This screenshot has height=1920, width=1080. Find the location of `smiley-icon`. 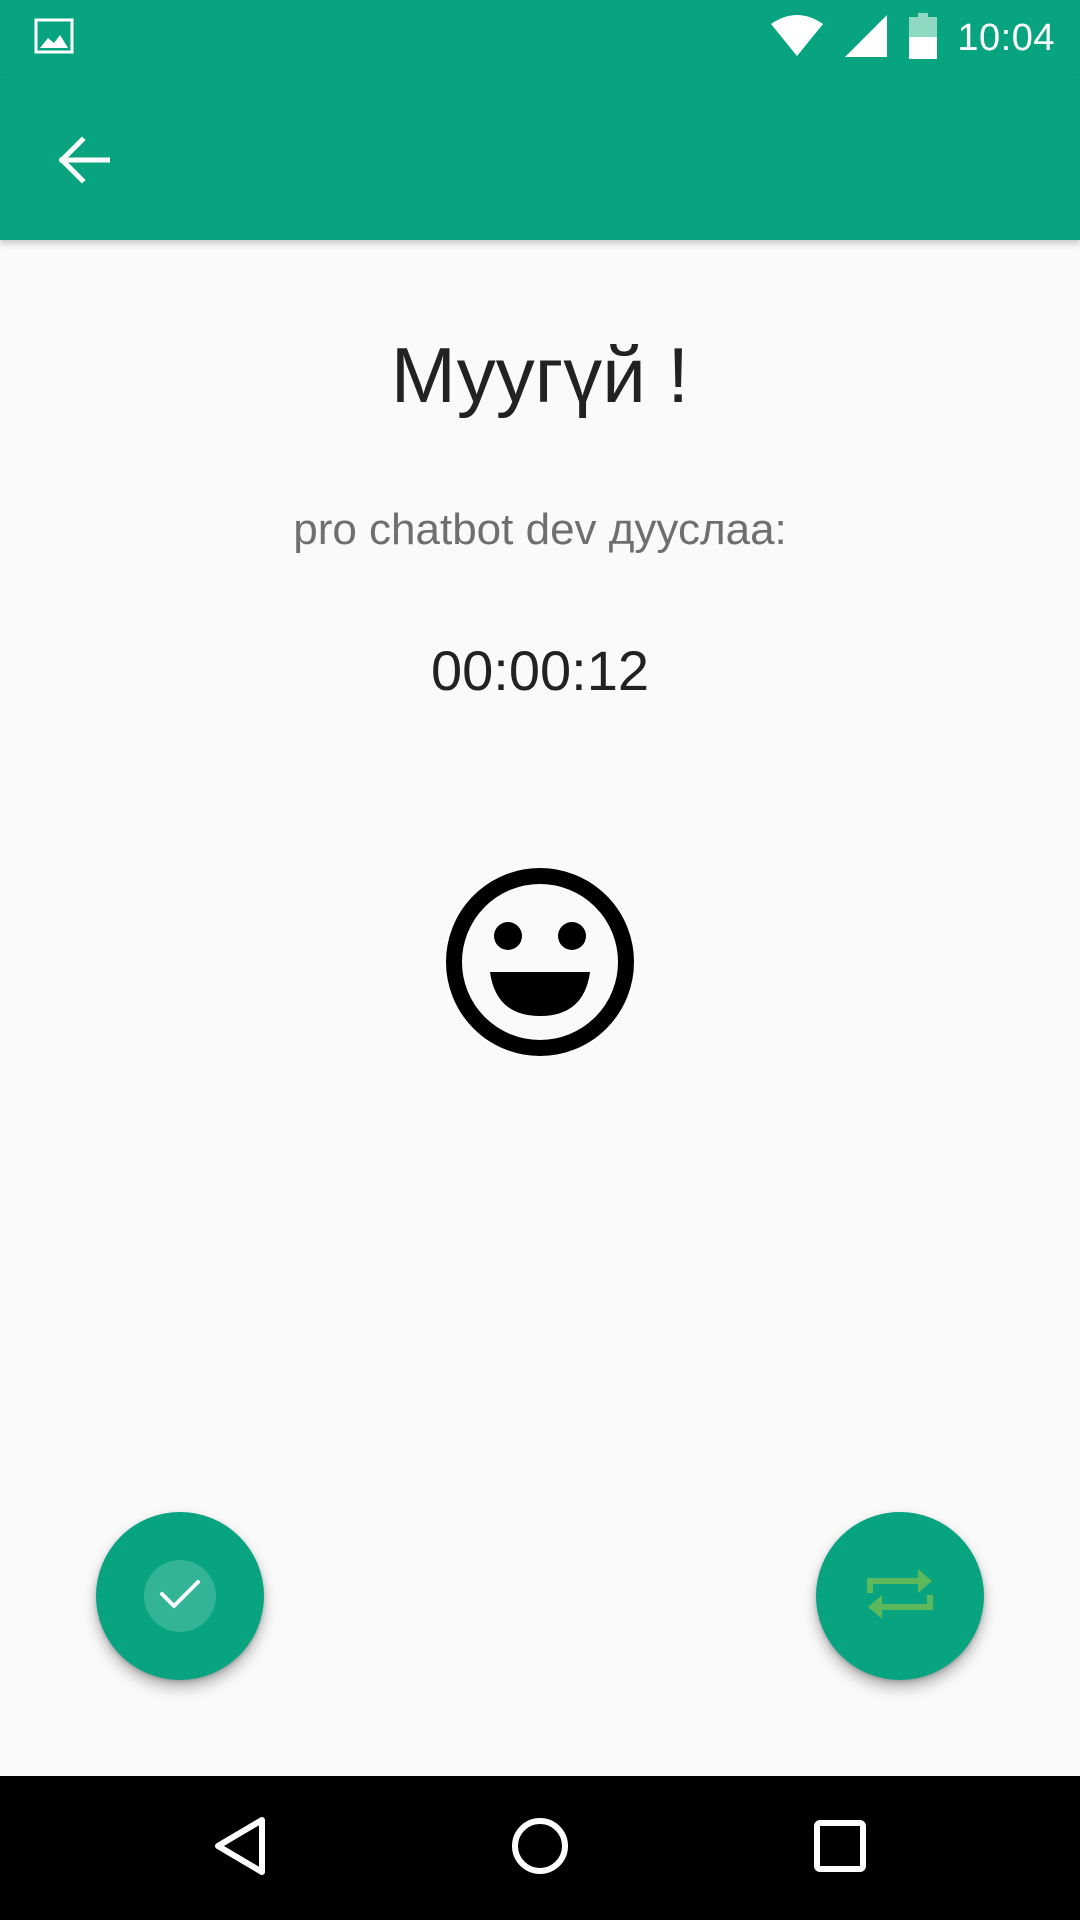

smiley-icon is located at coordinates (540, 962).